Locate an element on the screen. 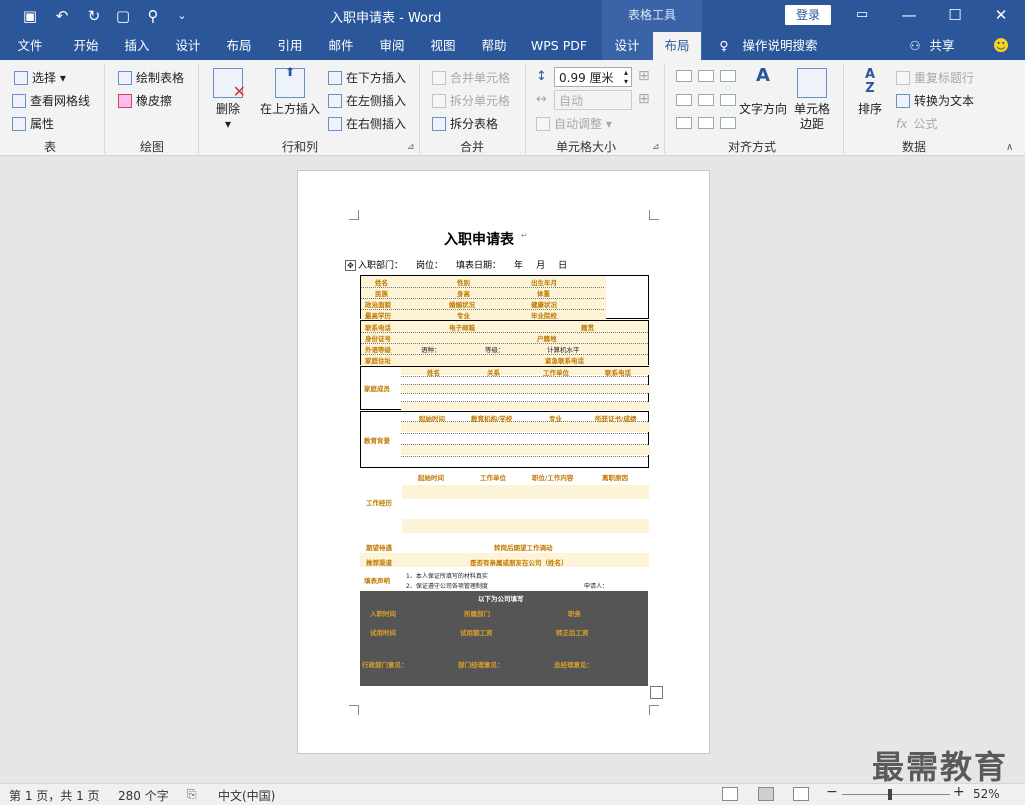 This screenshot has width=1025, height=805. share-button: 共享 is located at coordinates (942, 46).